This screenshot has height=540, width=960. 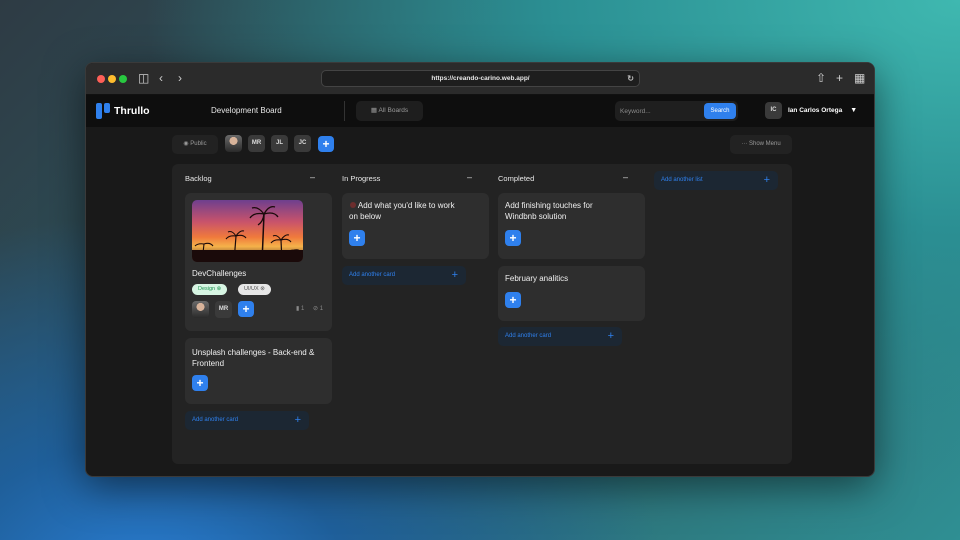 What do you see at coordinates (344, 111) in the screenshot?
I see `header-divider` at bounding box center [344, 111].